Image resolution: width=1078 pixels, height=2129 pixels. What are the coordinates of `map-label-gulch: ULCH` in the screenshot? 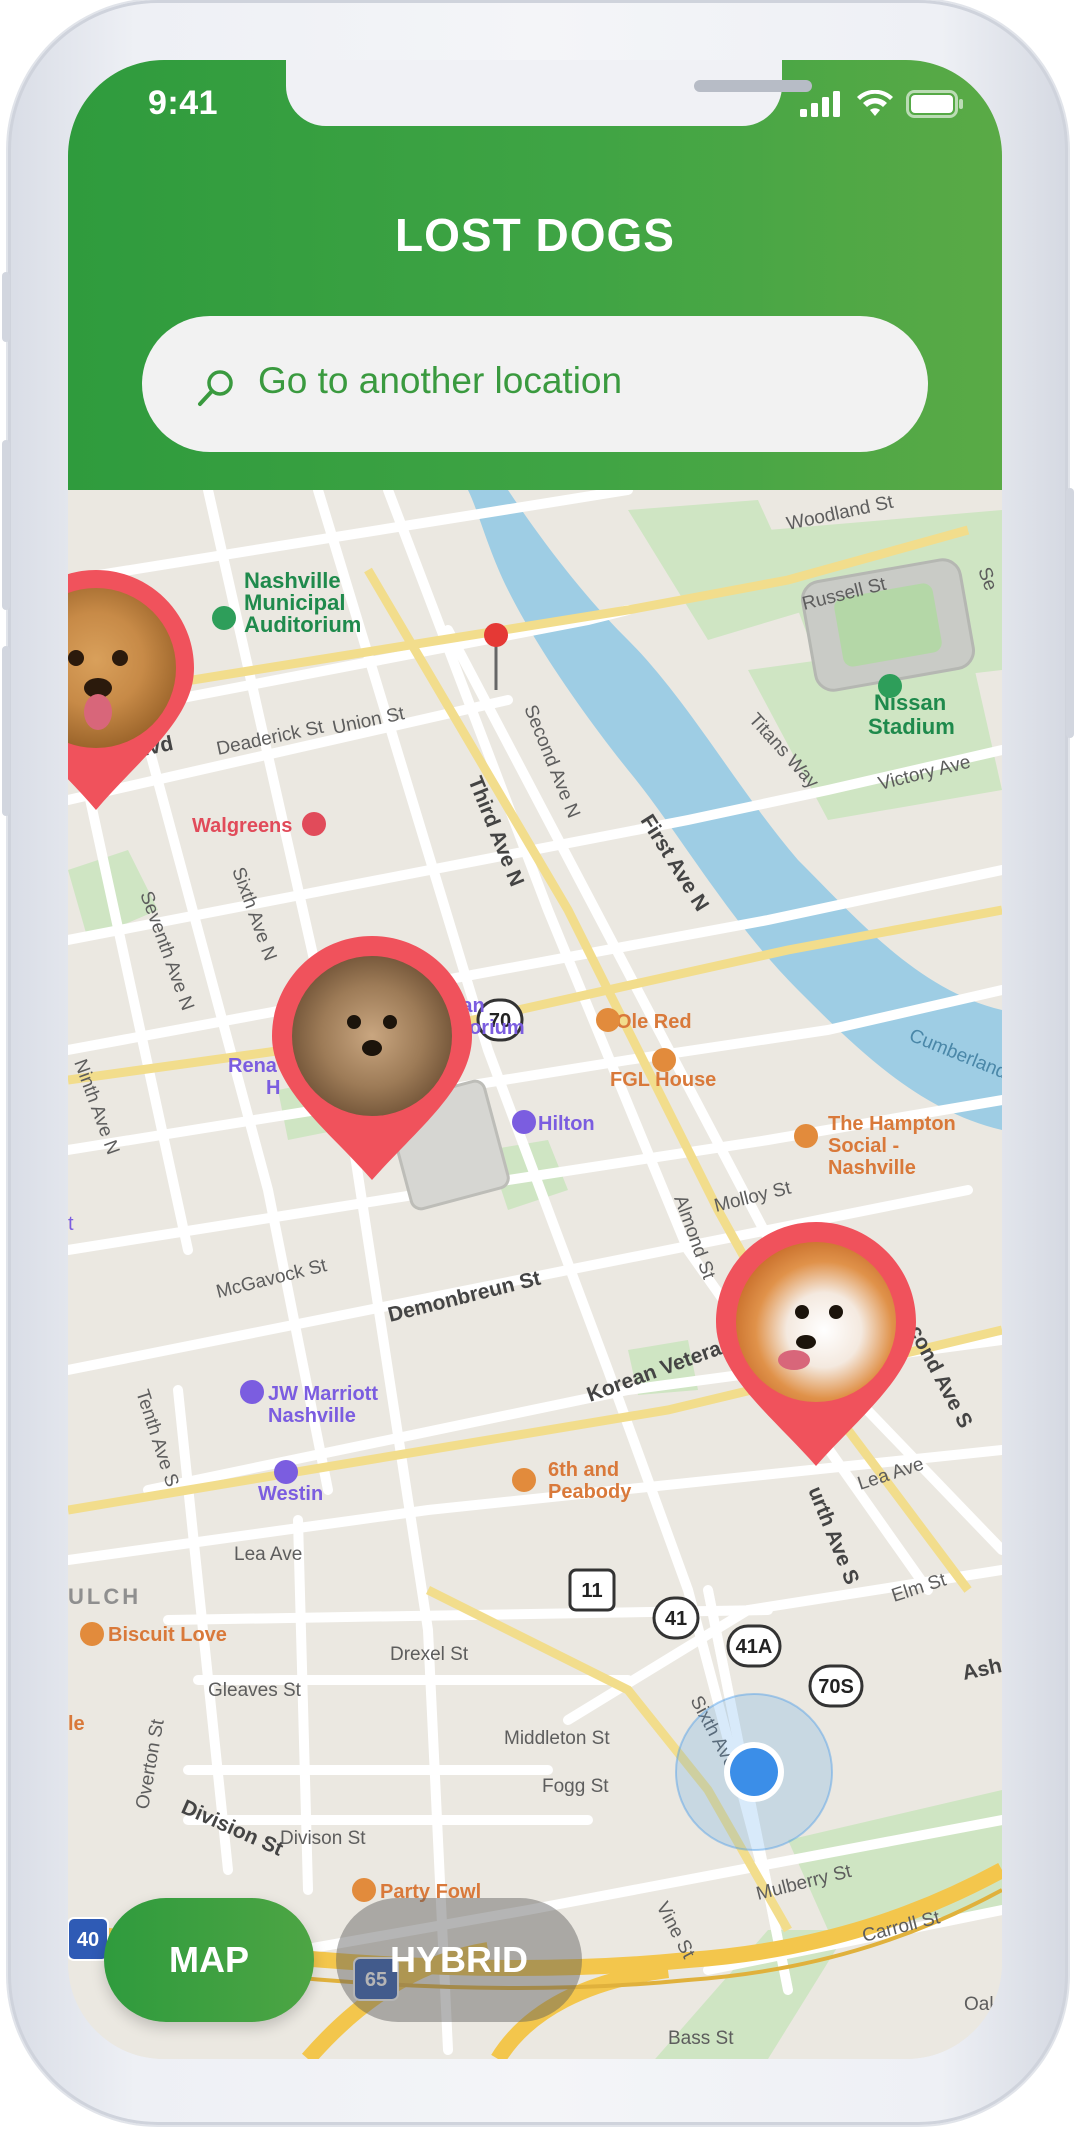 It's located at (104, 1596).